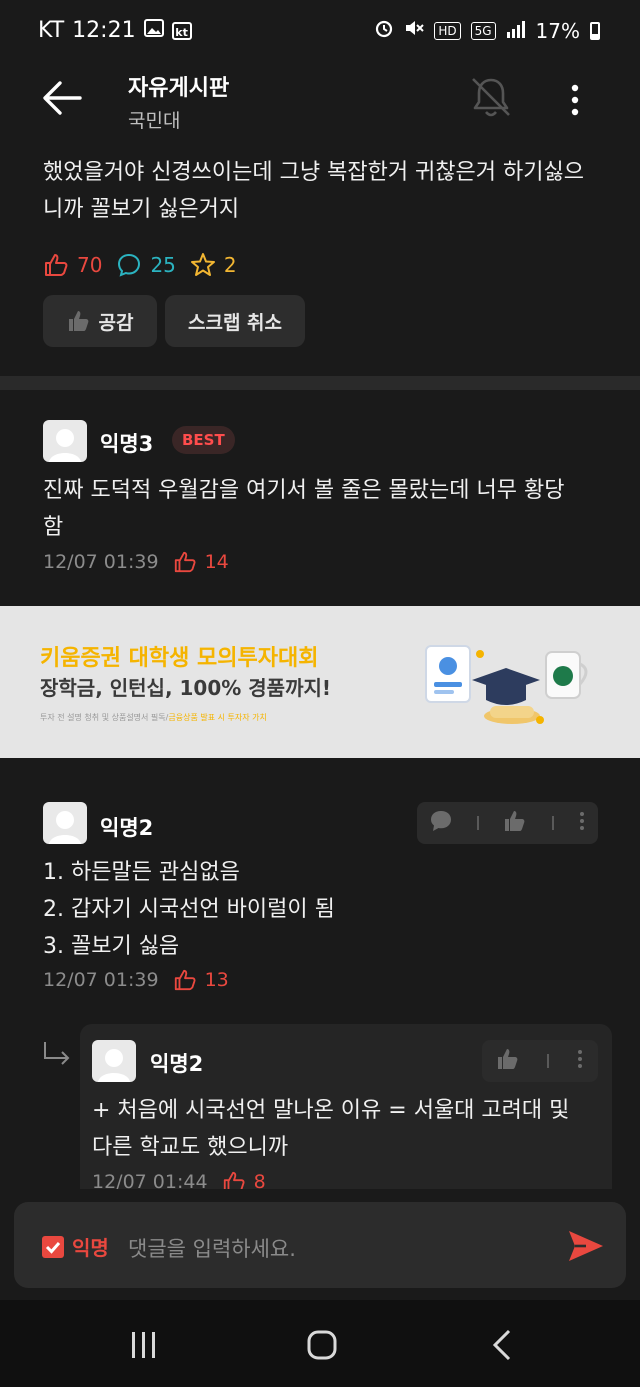 Image resolution: width=640 pixels, height=1387 pixels. I want to click on like-stat: 70, so click(72, 265).